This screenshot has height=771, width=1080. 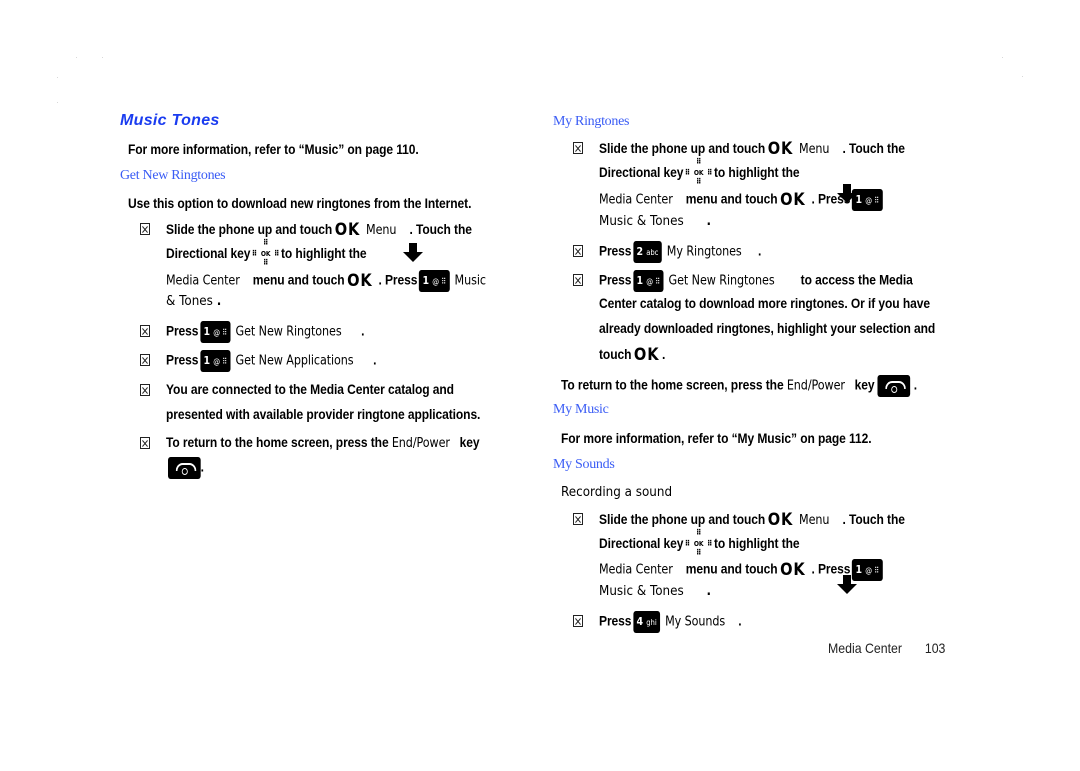 I want to click on step-line: touch OK., so click(x=632, y=355).